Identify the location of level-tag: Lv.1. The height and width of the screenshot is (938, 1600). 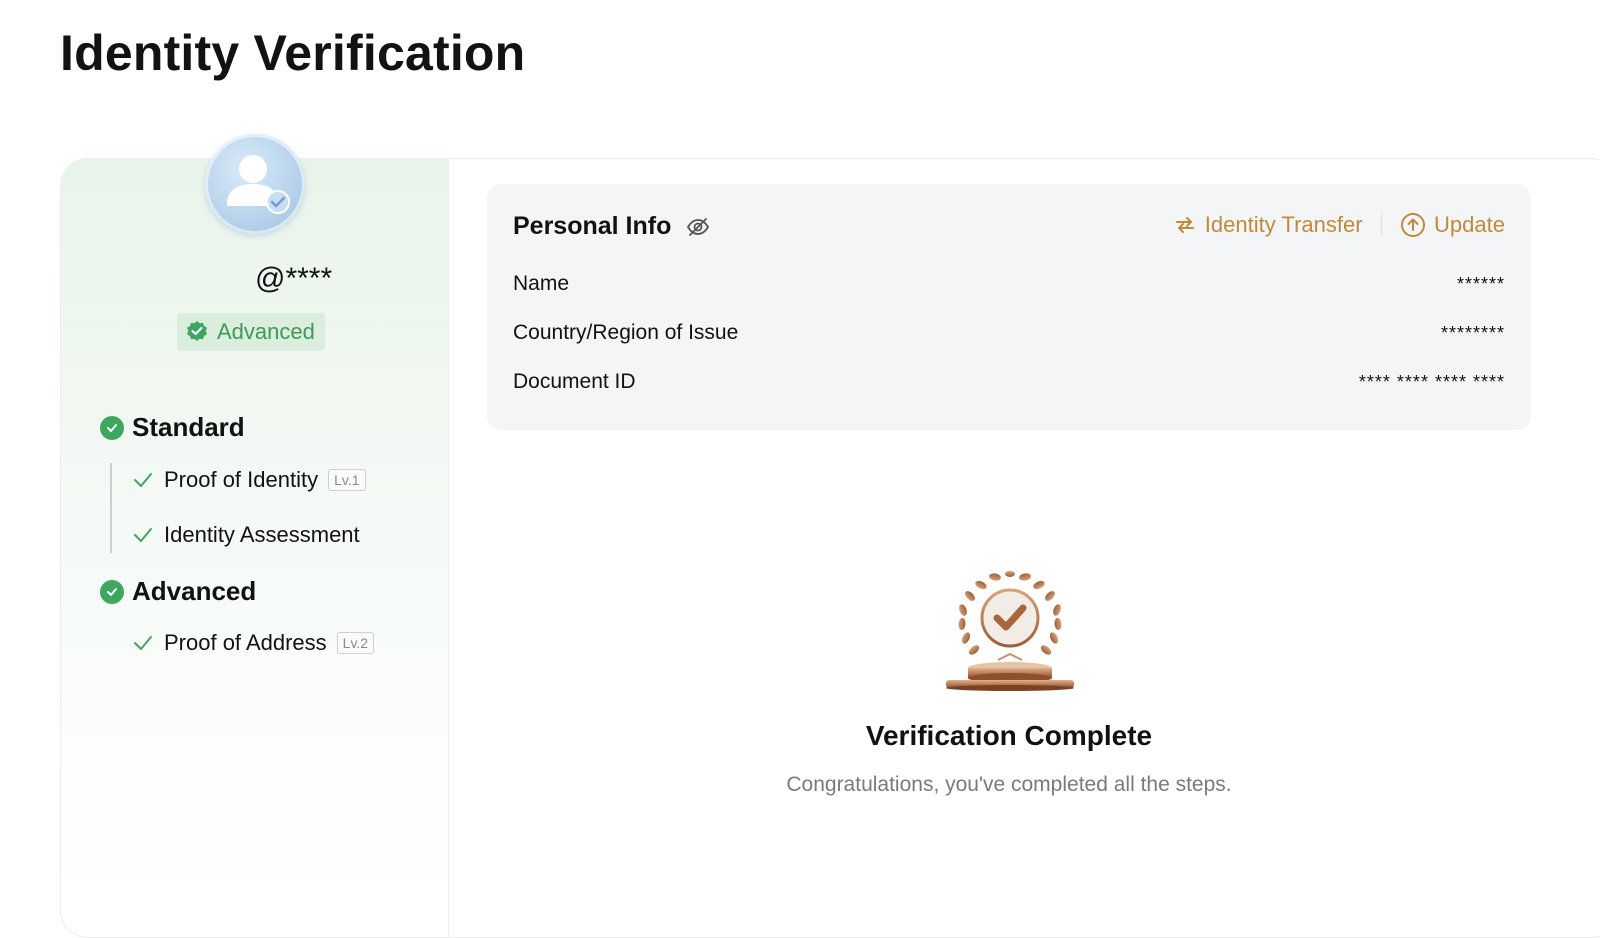
(347, 480).